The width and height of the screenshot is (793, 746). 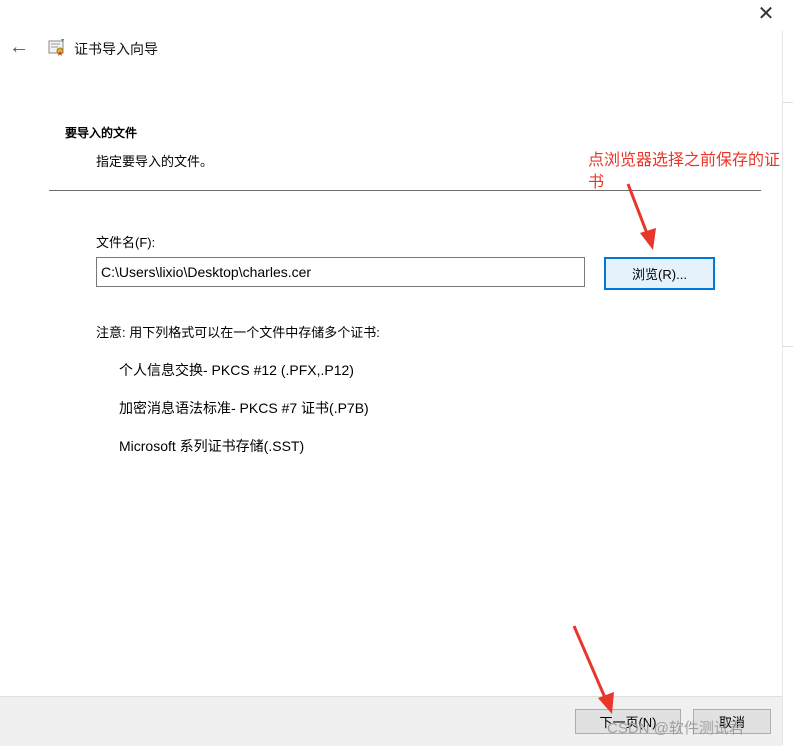 I want to click on arrow-to-next-icon, so click(x=593, y=669).